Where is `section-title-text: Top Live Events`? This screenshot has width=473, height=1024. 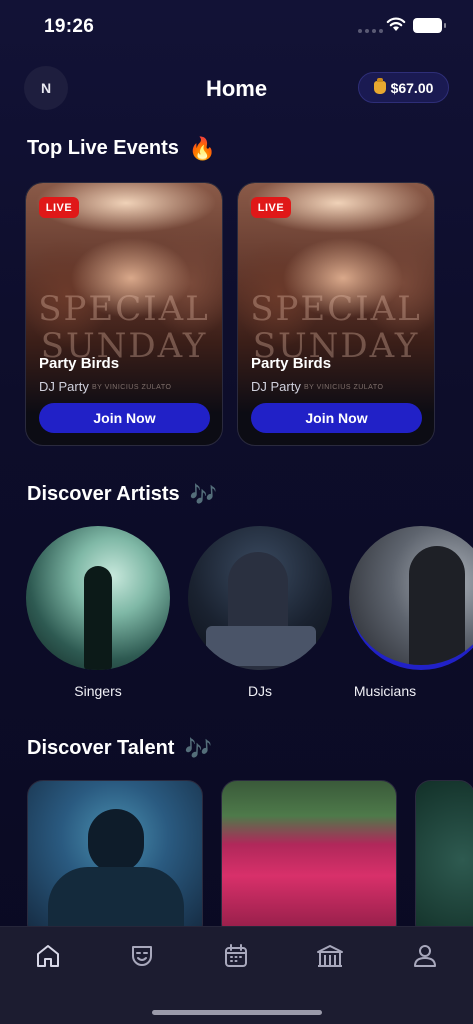 section-title-text: Top Live Events is located at coordinates (103, 148).